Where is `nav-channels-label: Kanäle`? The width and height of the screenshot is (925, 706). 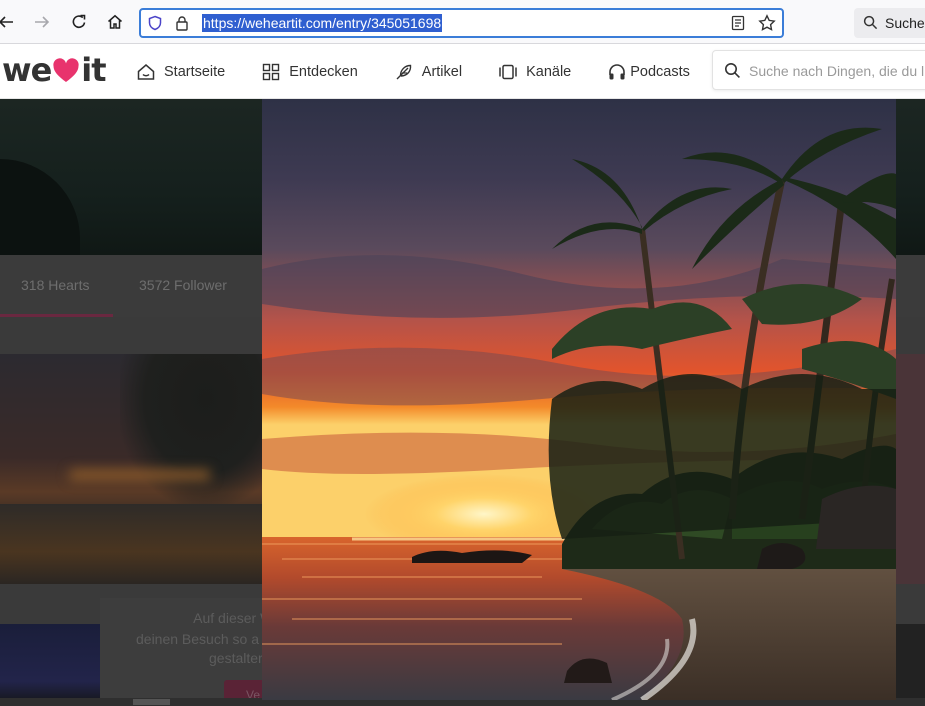 nav-channels-label: Kanäle is located at coordinates (549, 71).